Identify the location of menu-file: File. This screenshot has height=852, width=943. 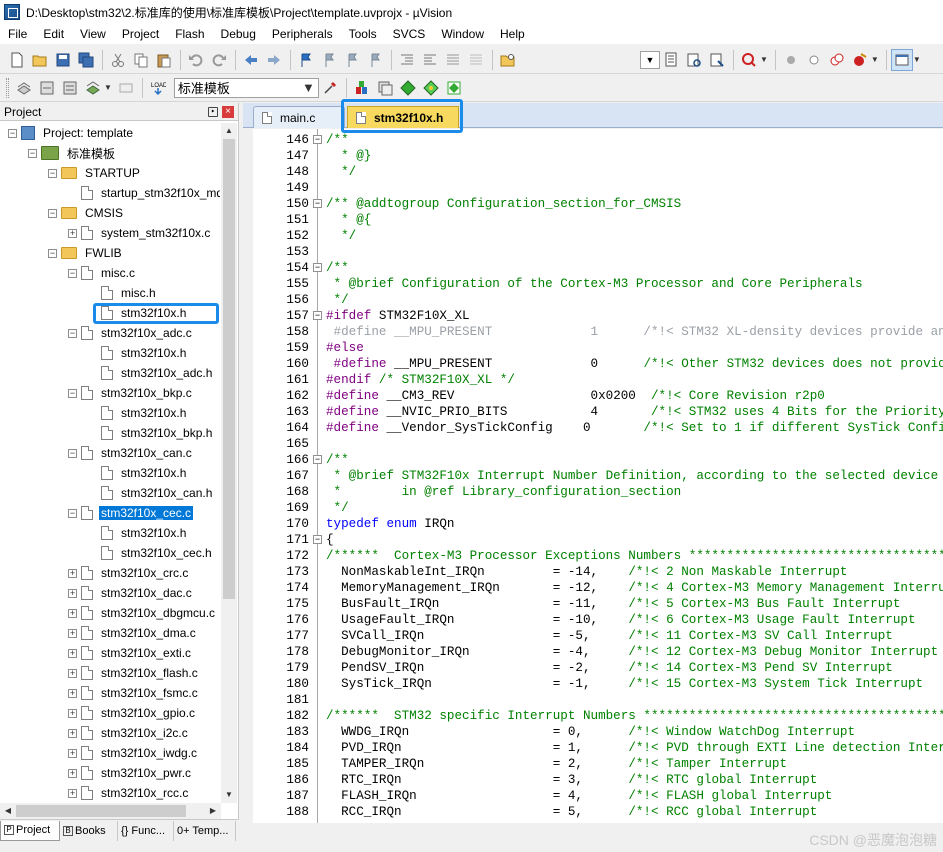
(17, 34).